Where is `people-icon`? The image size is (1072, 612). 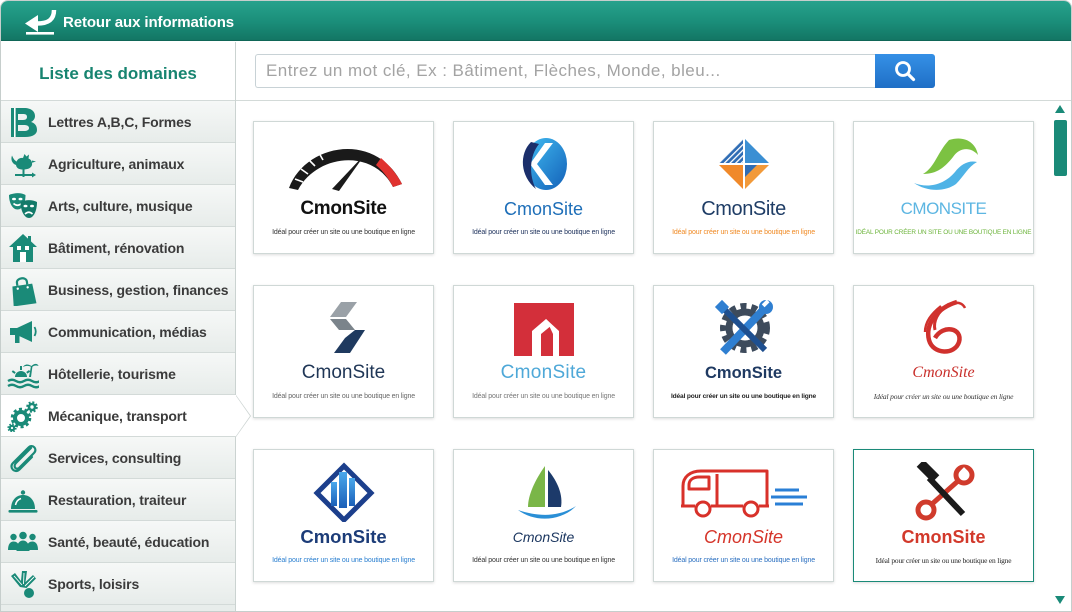
people-icon is located at coordinates (23, 542).